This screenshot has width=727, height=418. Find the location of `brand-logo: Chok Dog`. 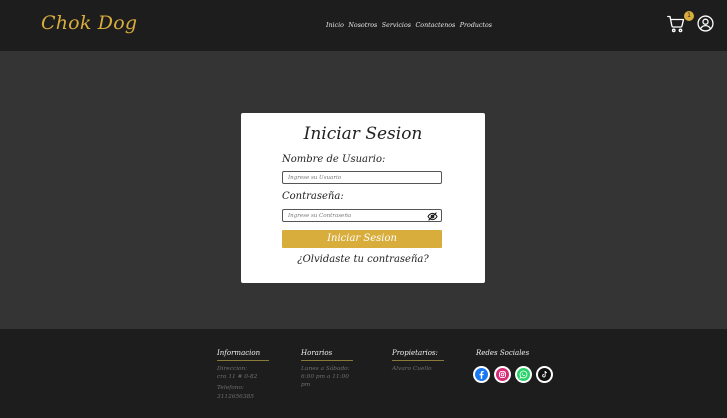

brand-logo: Chok Dog is located at coordinates (89, 23).